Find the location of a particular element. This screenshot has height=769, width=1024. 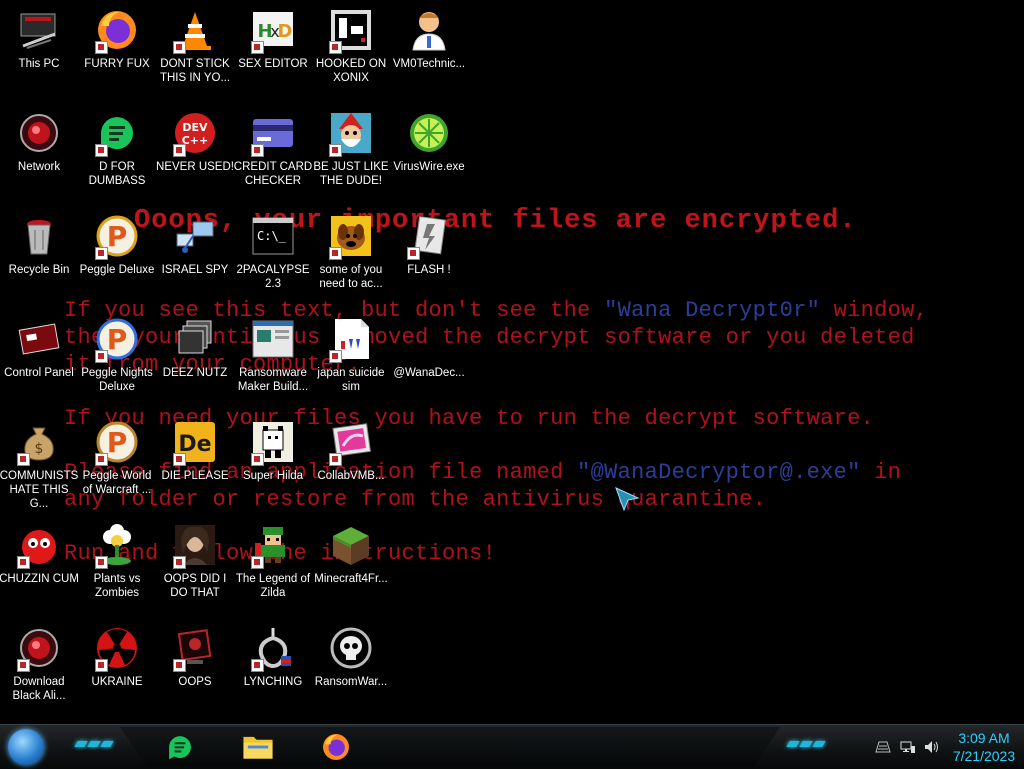

money-bag-icon: $ is located at coordinates (39, 442).